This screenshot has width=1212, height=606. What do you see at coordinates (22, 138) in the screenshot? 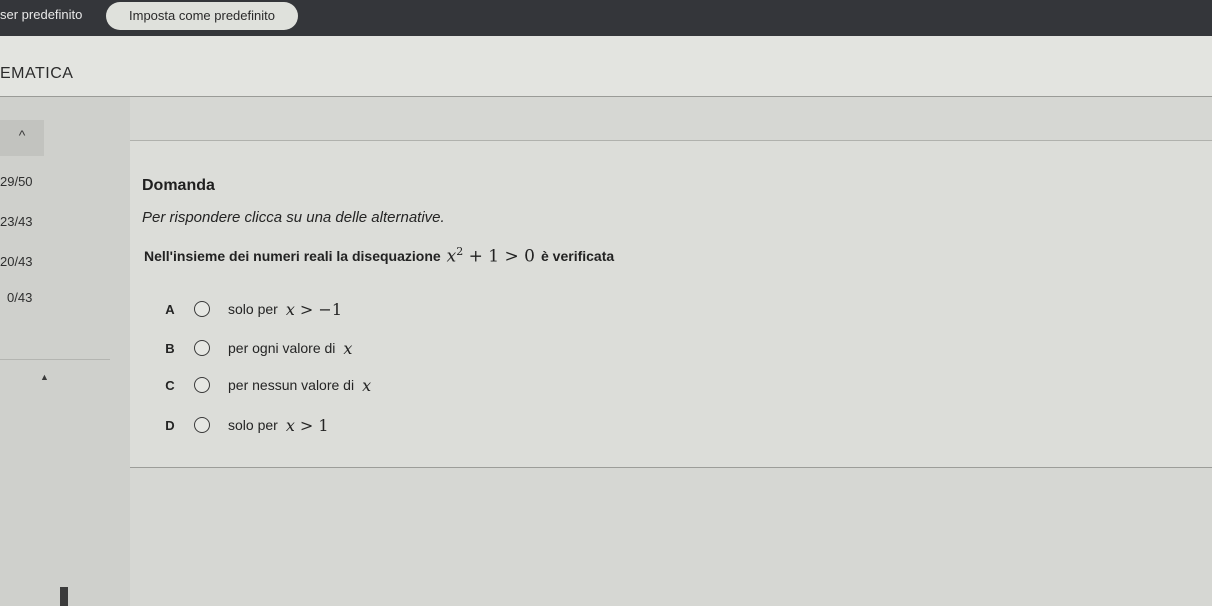
I see `chevron-up-icon: ^` at bounding box center [22, 138].